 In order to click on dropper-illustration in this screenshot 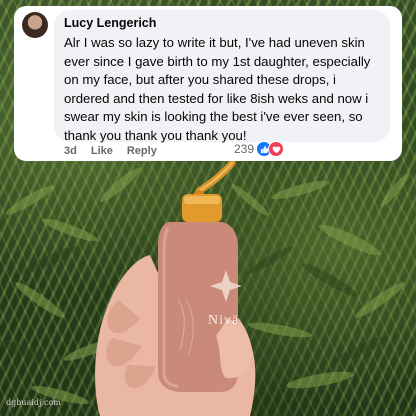, I will do `click(215, 178)`.